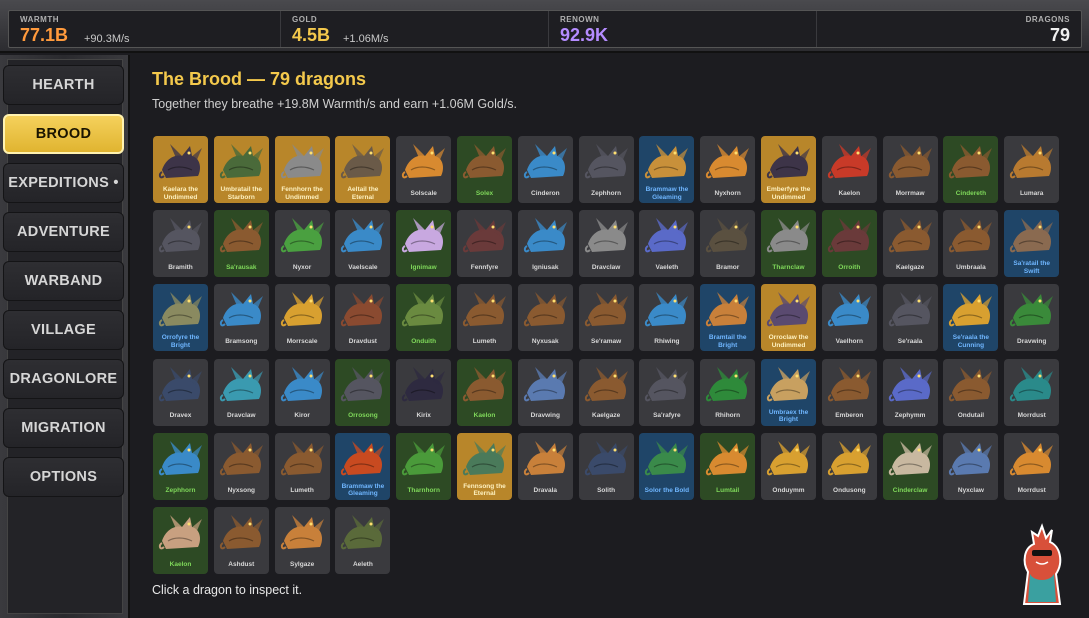 The height and width of the screenshot is (618, 1089). What do you see at coordinates (63, 134) in the screenshot?
I see `nav-brood: BROOD` at bounding box center [63, 134].